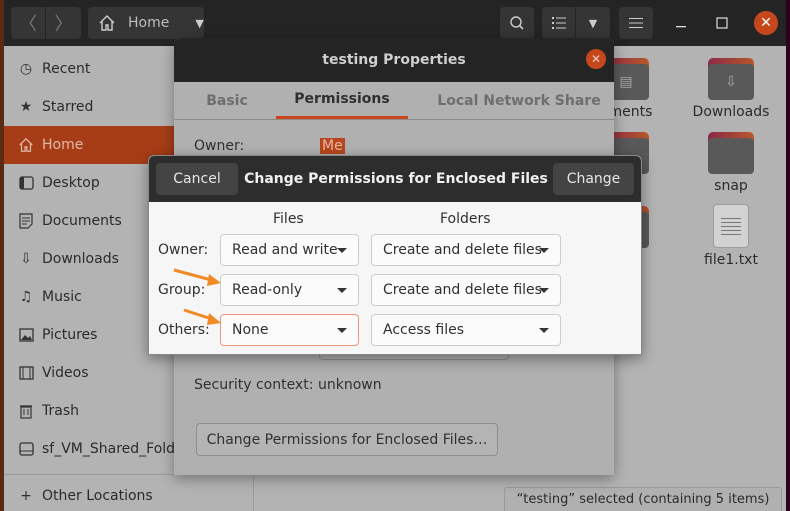 The height and width of the screenshot is (511, 790). What do you see at coordinates (65, 373) in the screenshot?
I see `sidebar-item-label: Videos` at bounding box center [65, 373].